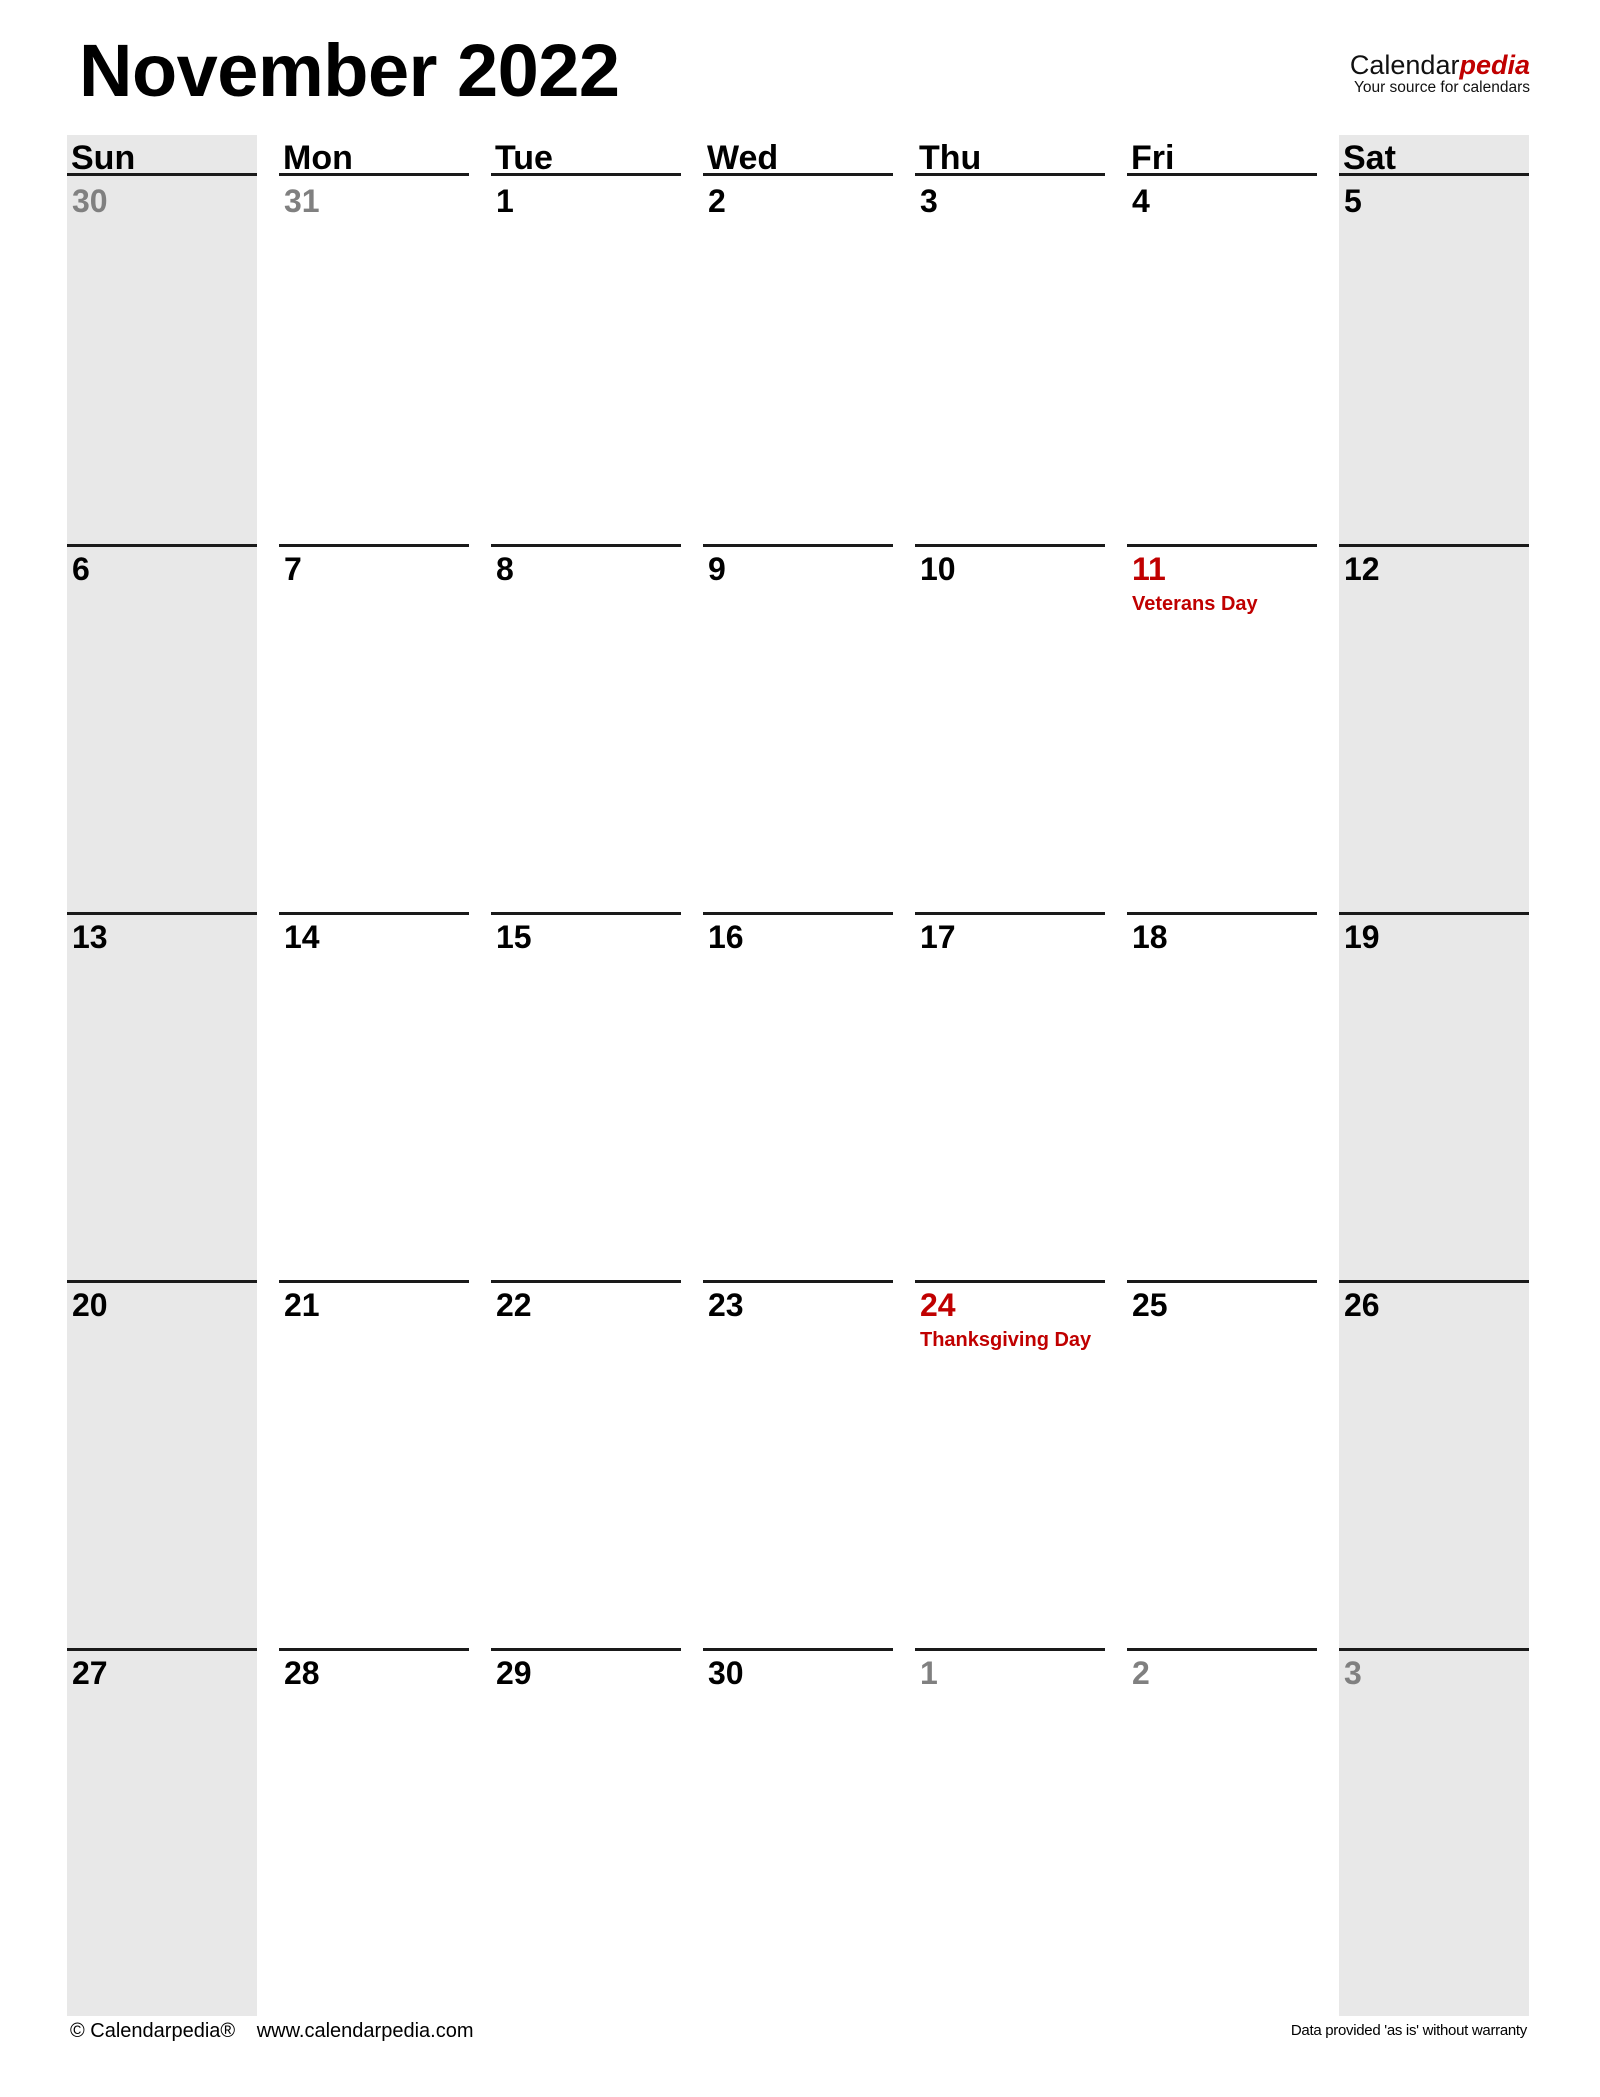 This screenshot has width=1600, height=2097. Describe the element at coordinates (726, 1673) in the screenshot. I see `date-number: 30` at that location.